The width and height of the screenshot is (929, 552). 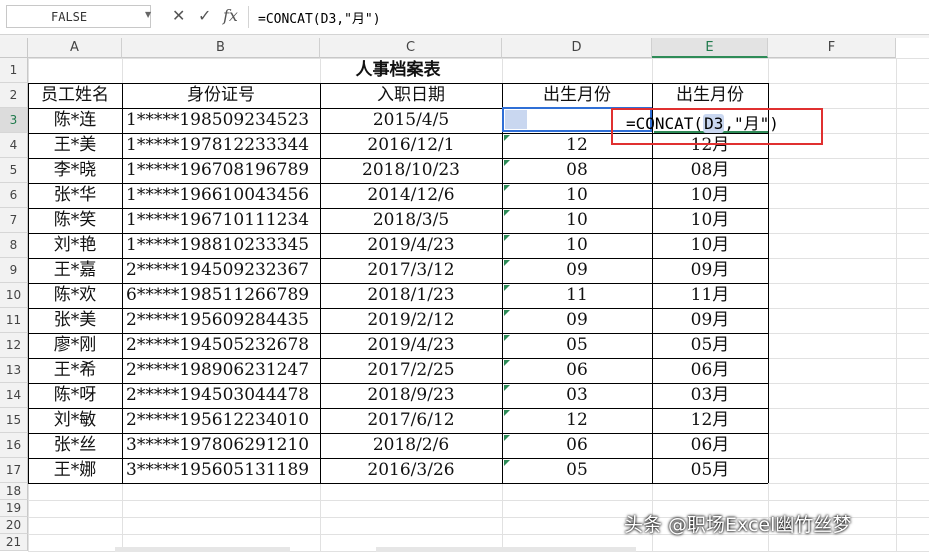 I want to click on cell-id-number: 2*****198906231247, so click(x=221, y=370).